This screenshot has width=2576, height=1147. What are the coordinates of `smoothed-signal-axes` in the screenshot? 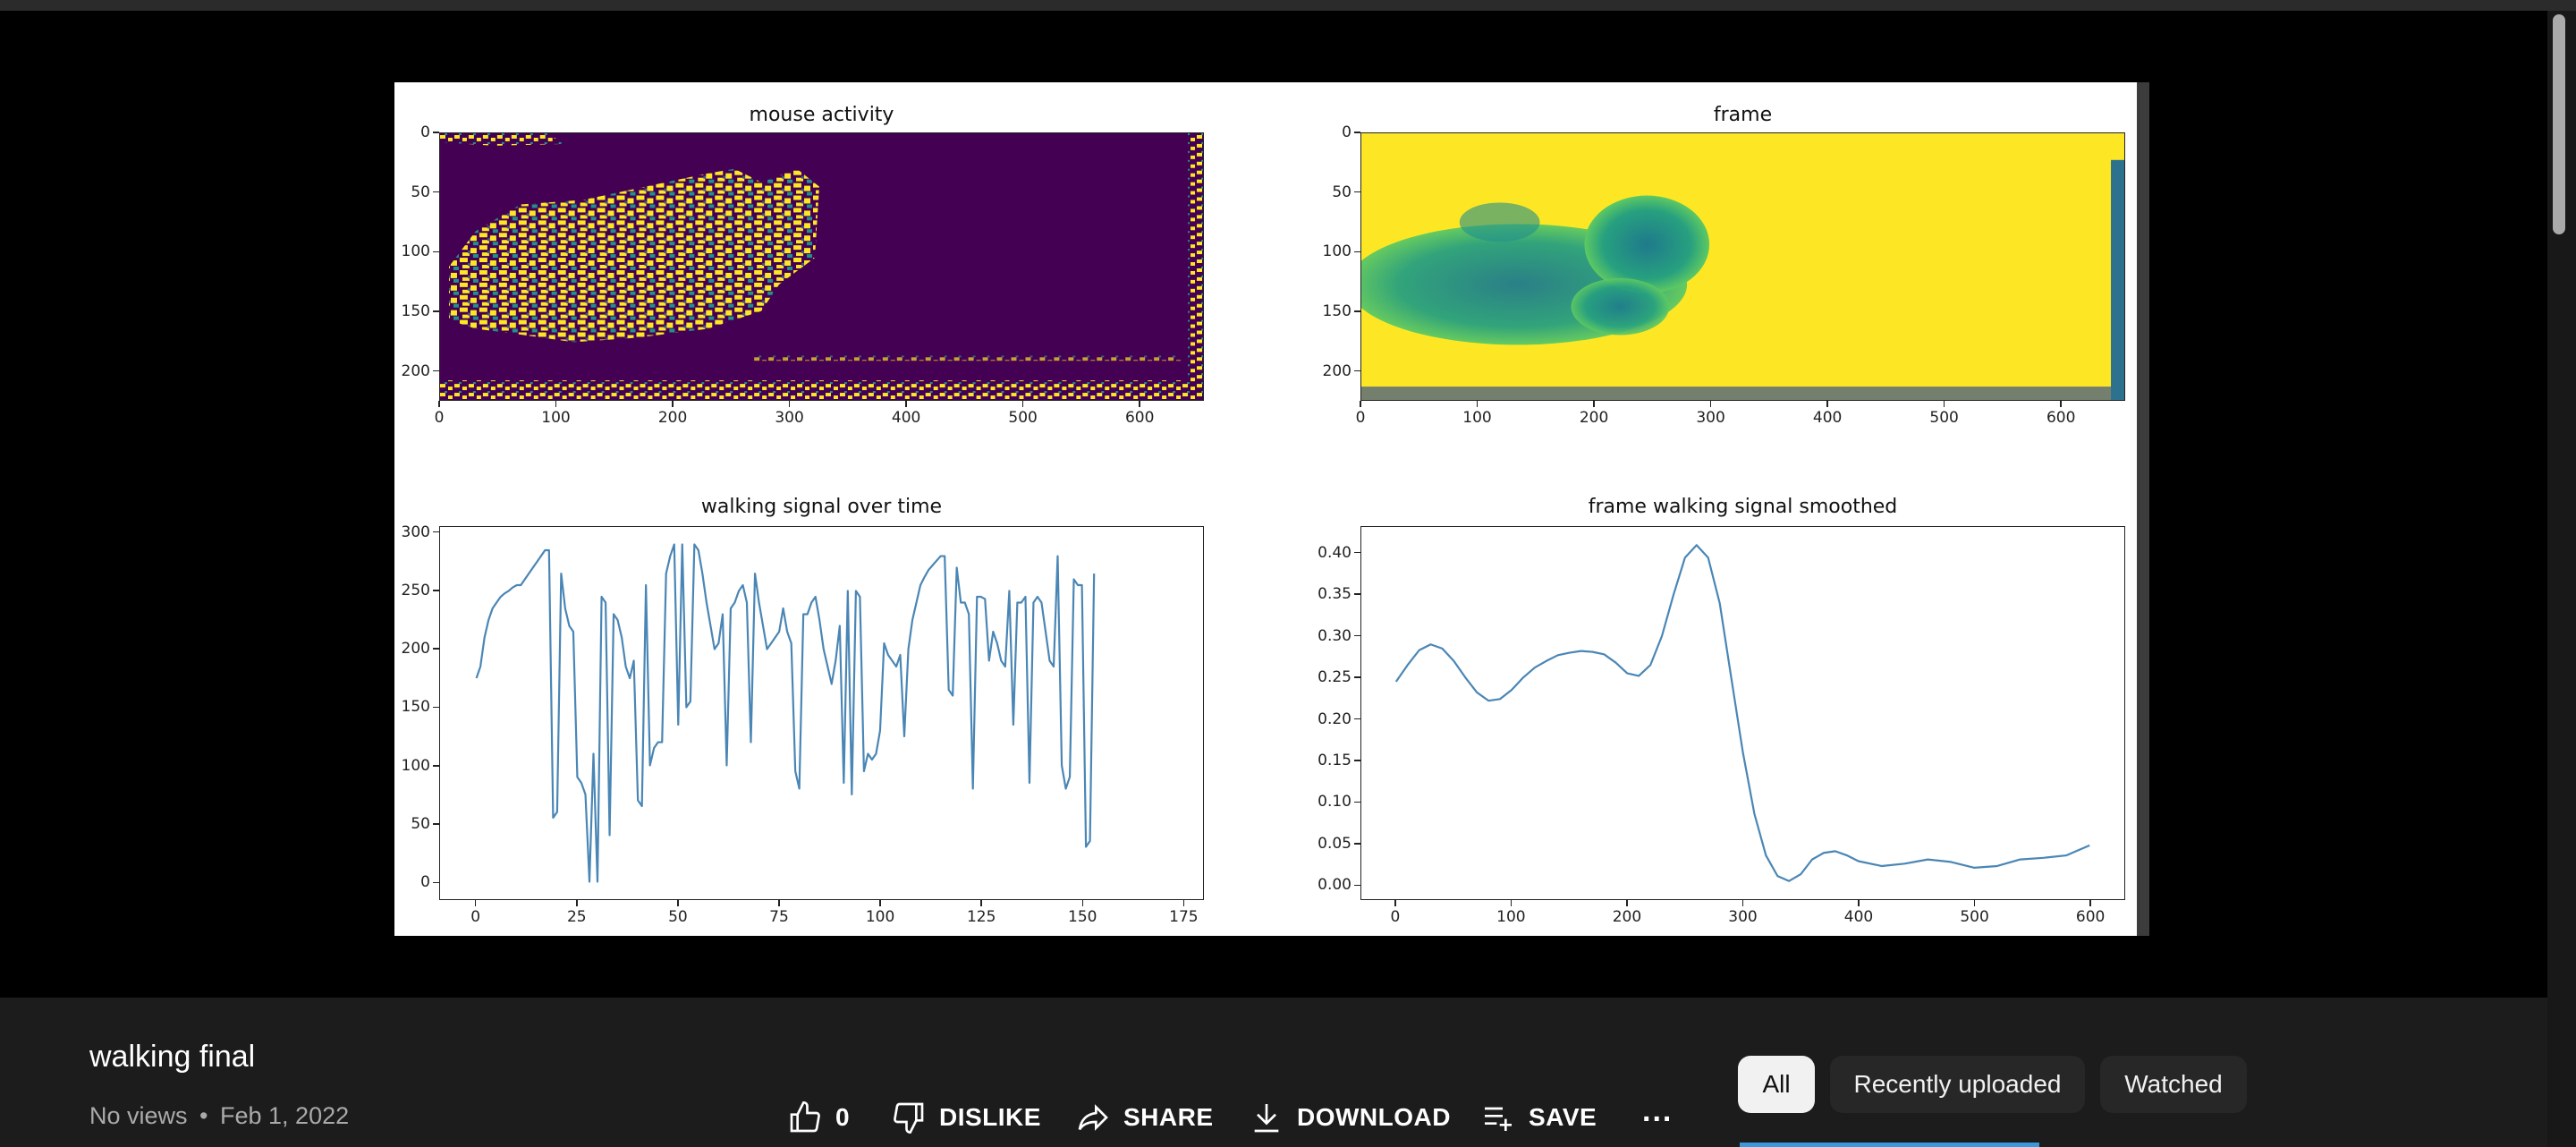 It's located at (1742, 713).